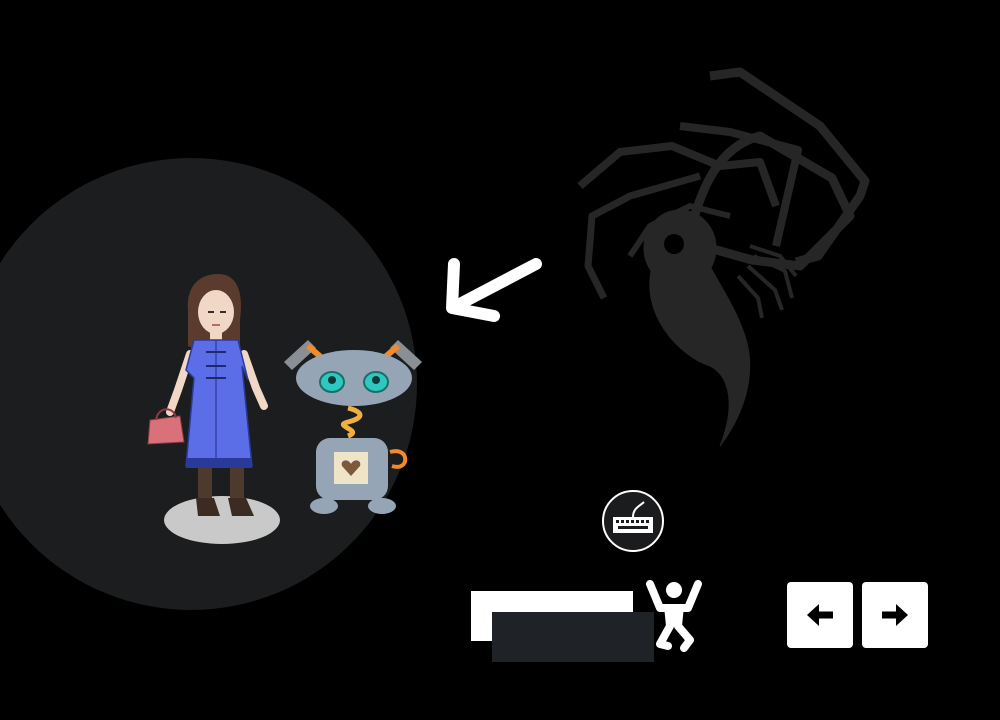 The height and width of the screenshot is (720, 1000). I want to click on arrow-right-icon, so click(895, 615).